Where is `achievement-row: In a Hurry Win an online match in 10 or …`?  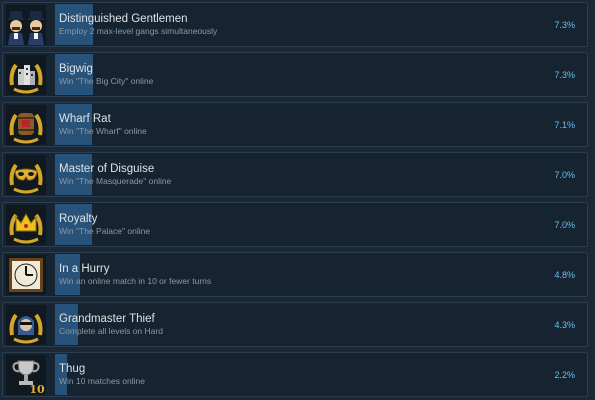 achievement-row: In a Hurry Win an online match in 10 or … is located at coordinates (295, 274).